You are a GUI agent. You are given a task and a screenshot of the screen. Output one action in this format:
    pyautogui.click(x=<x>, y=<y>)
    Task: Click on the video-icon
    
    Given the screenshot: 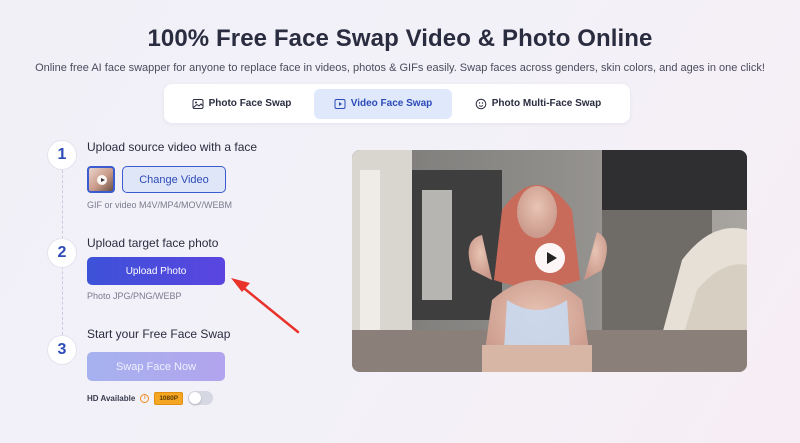 What is the action you would take?
    pyautogui.click(x=340, y=103)
    